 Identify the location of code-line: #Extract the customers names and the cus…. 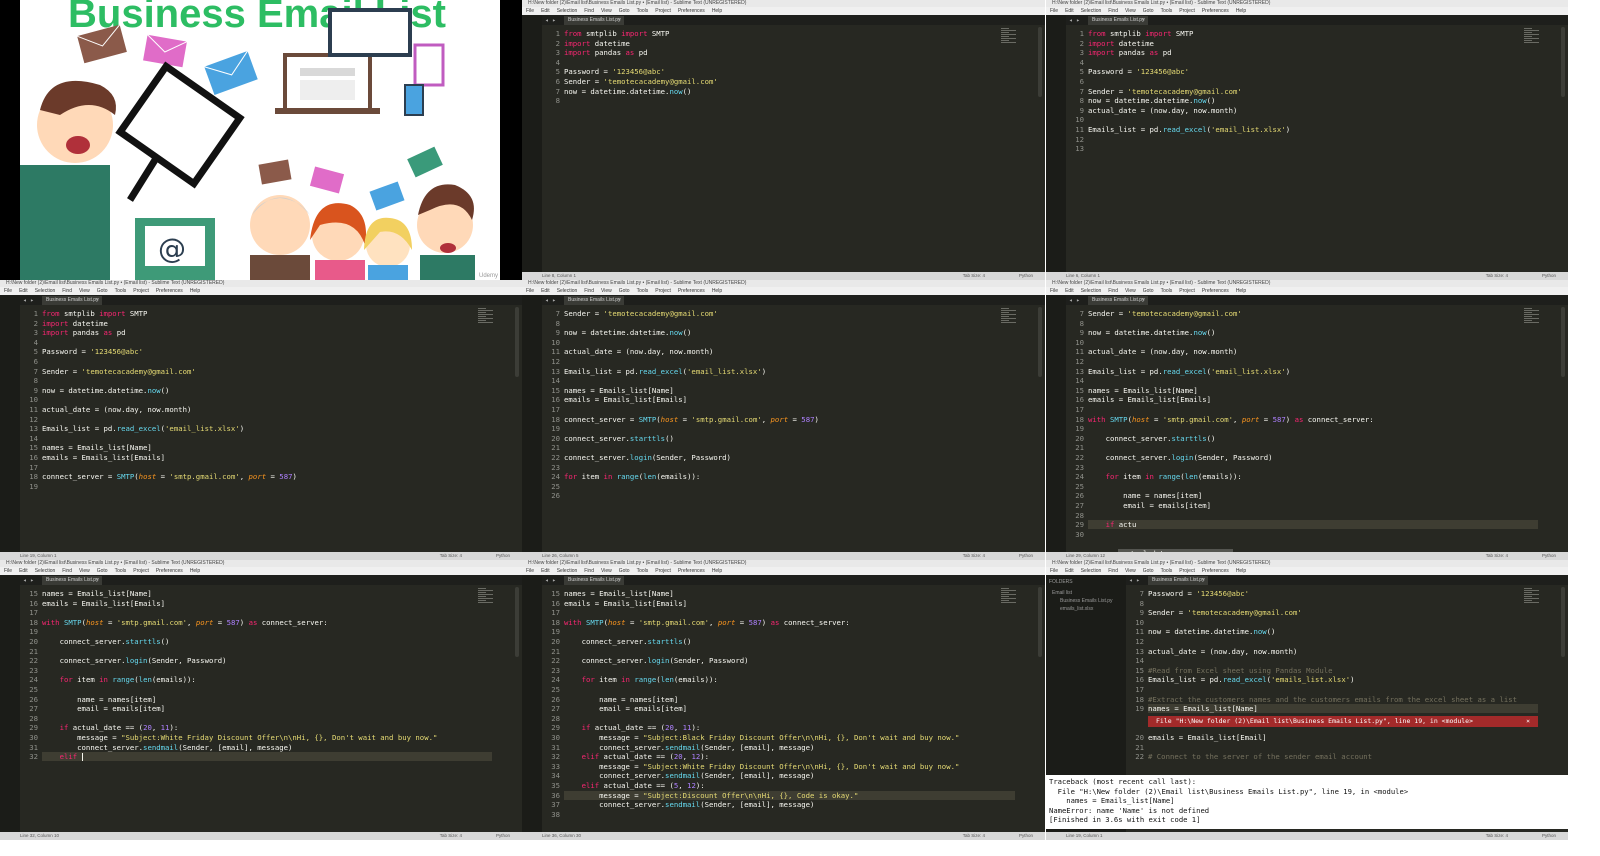
(1332, 699).